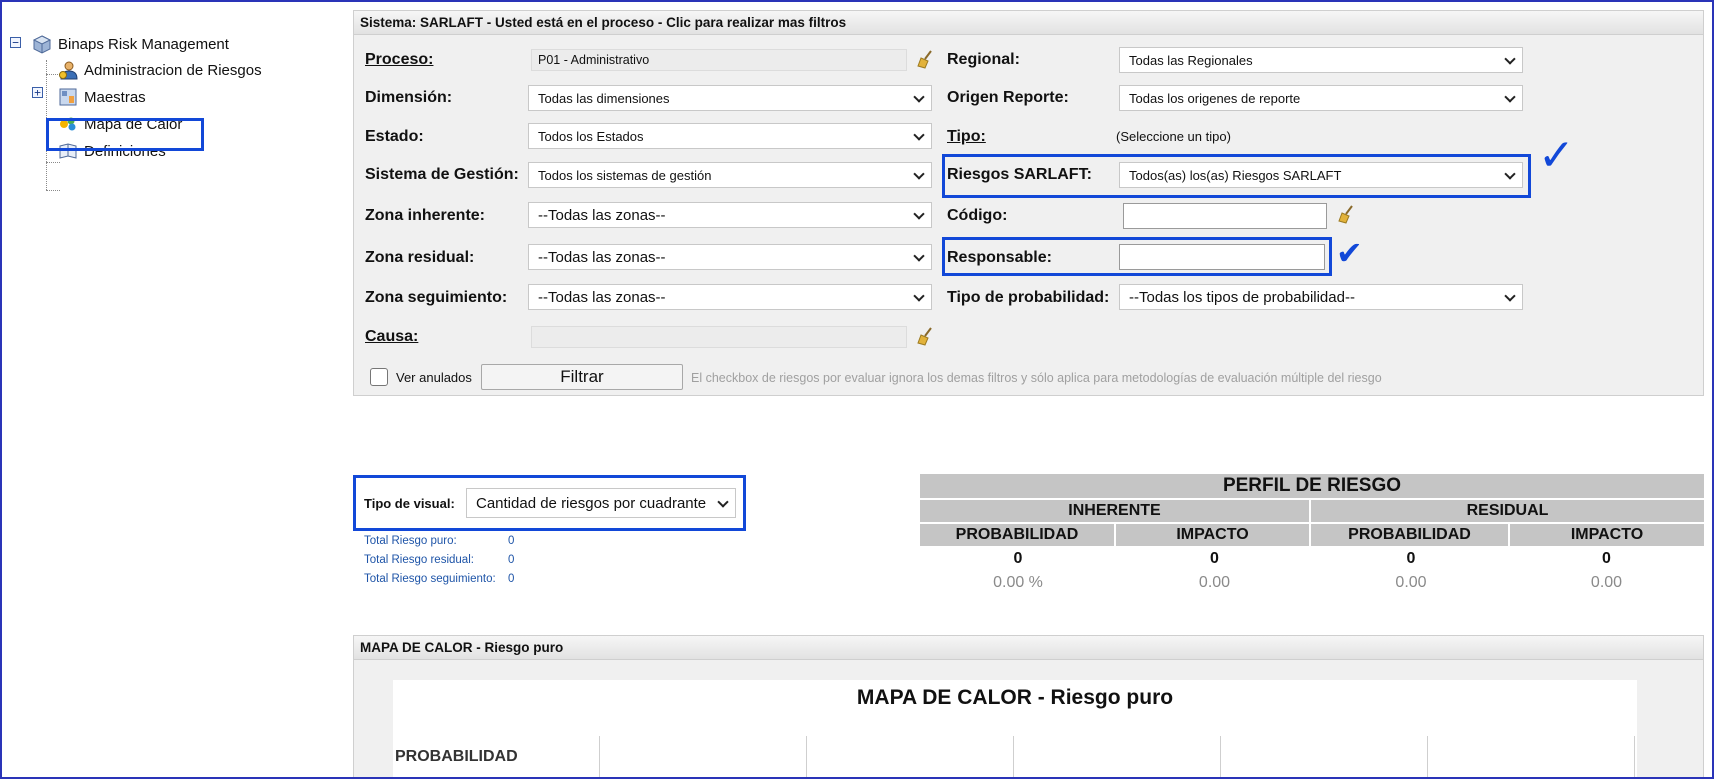 The width and height of the screenshot is (1714, 779). What do you see at coordinates (977, 215) in the screenshot?
I see `codigo-label: Código:` at bounding box center [977, 215].